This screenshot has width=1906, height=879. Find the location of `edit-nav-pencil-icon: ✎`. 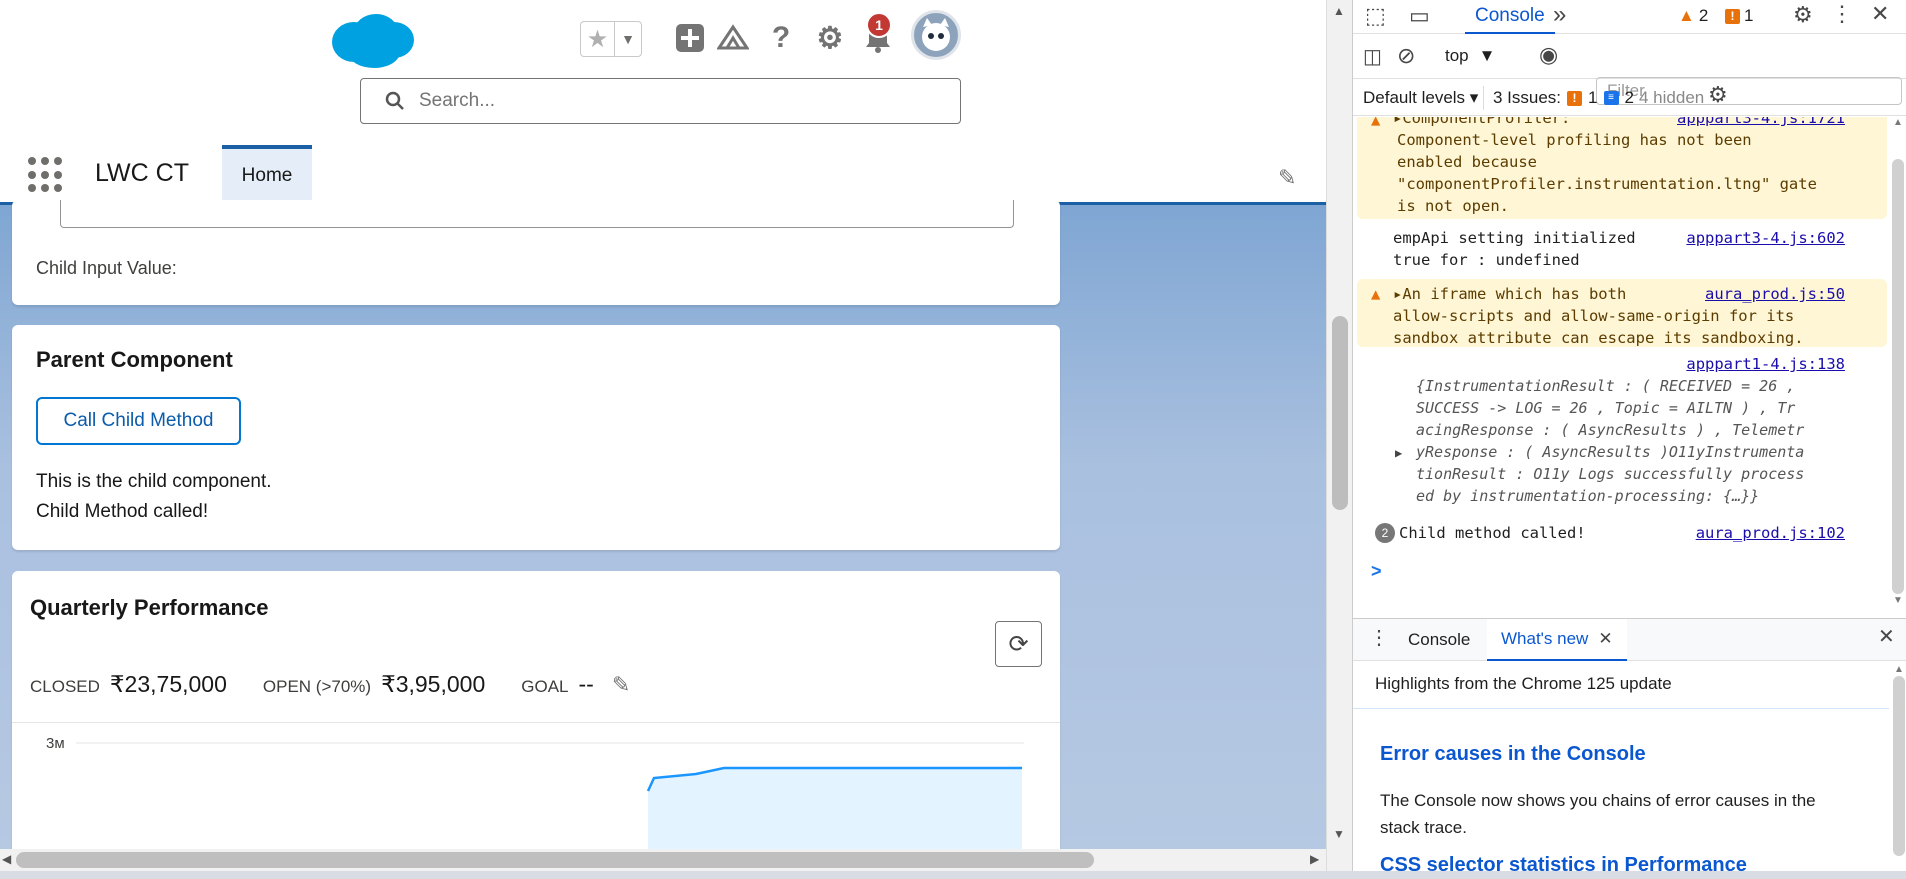

edit-nav-pencil-icon: ✎ is located at coordinates (1287, 178).